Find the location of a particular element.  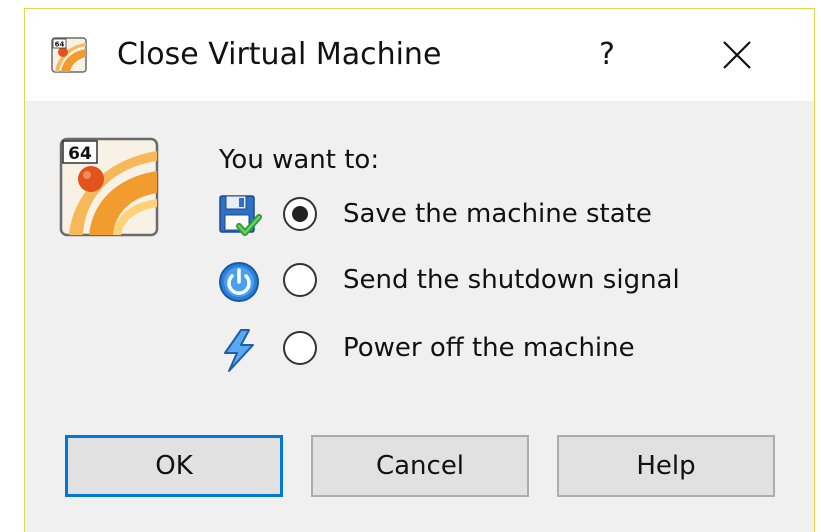

prompt-label: You want to: is located at coordinates (299, 160).